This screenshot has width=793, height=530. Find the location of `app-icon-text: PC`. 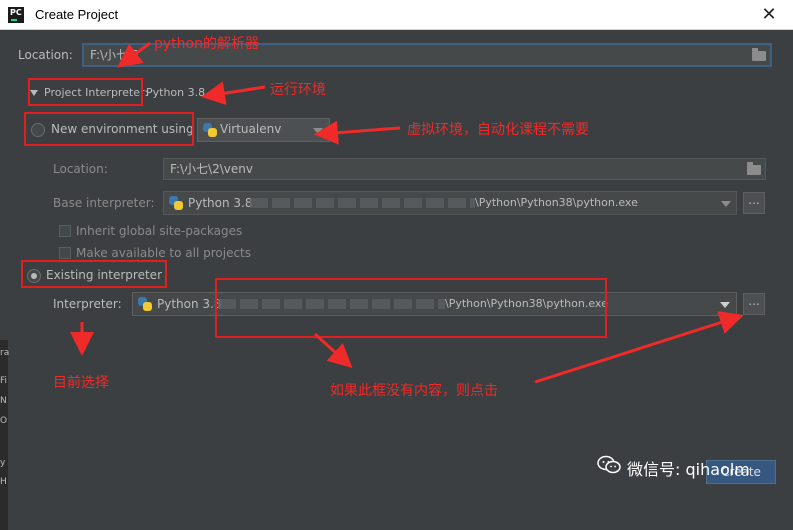

app-icon-text: PC is located at coordinates (16, 12).